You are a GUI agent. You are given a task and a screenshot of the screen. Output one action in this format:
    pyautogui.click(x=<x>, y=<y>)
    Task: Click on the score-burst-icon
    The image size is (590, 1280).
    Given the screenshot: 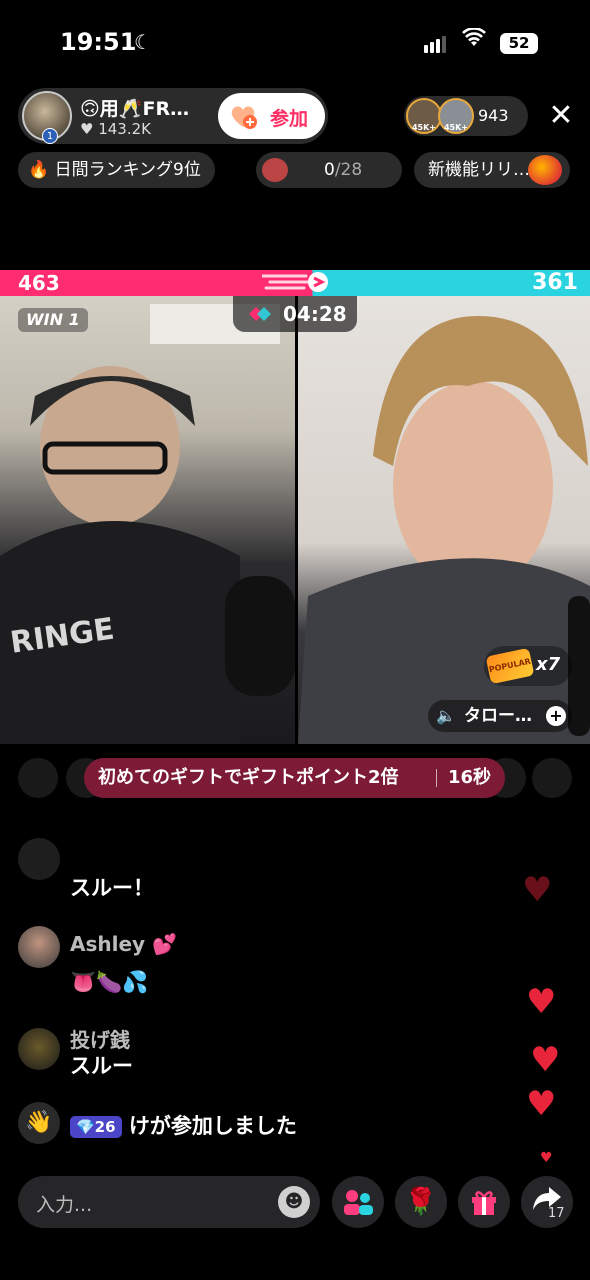 What is the action you would take?
    pyautogui.click(x=295, y=282)
    